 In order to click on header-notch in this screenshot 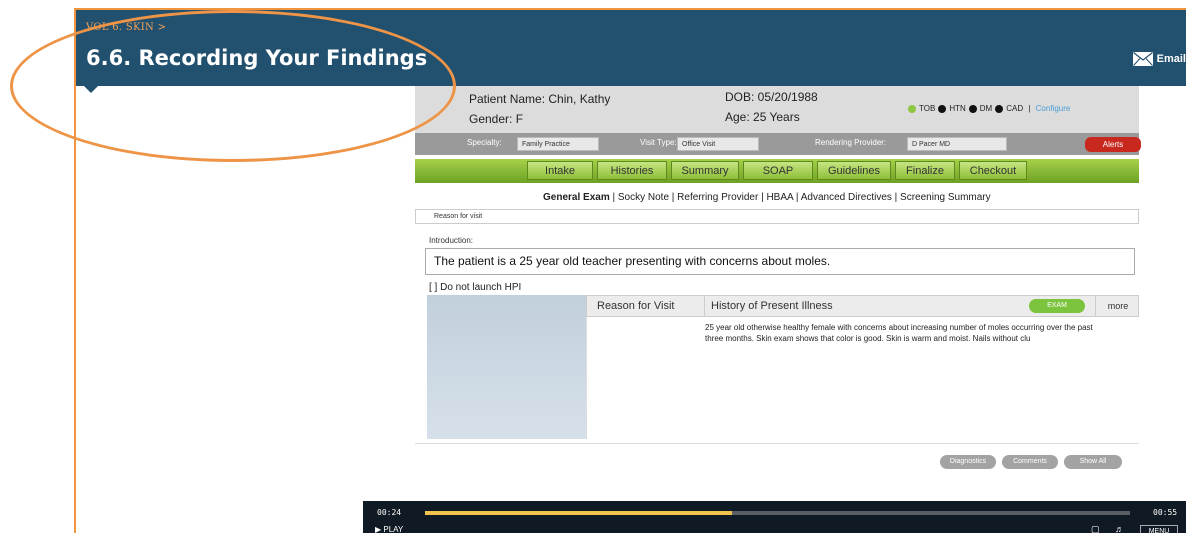, I will do `click(91, 89)`.